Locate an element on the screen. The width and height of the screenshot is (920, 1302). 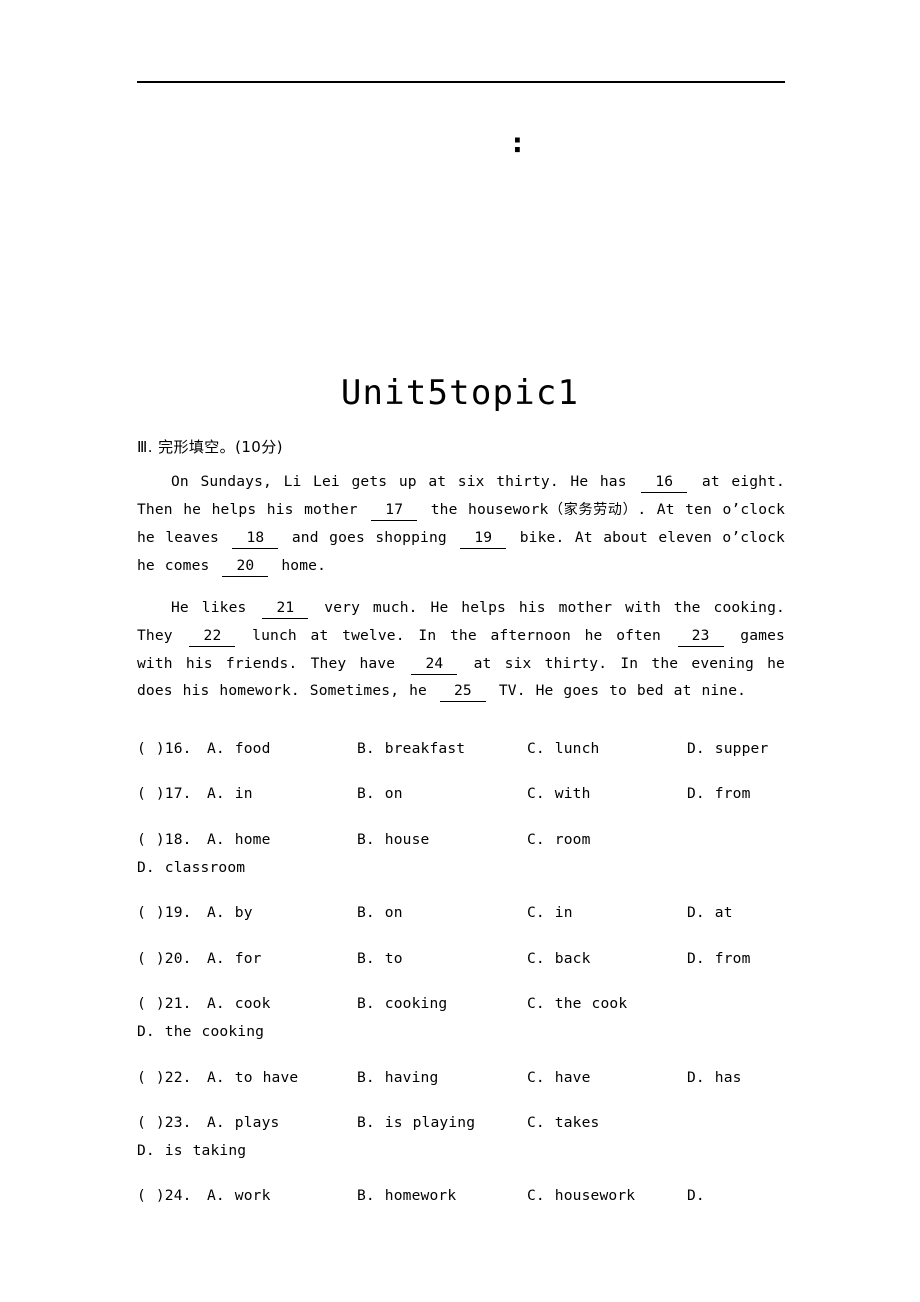
option-choice: C. have is located at coordinates (607, 1078).